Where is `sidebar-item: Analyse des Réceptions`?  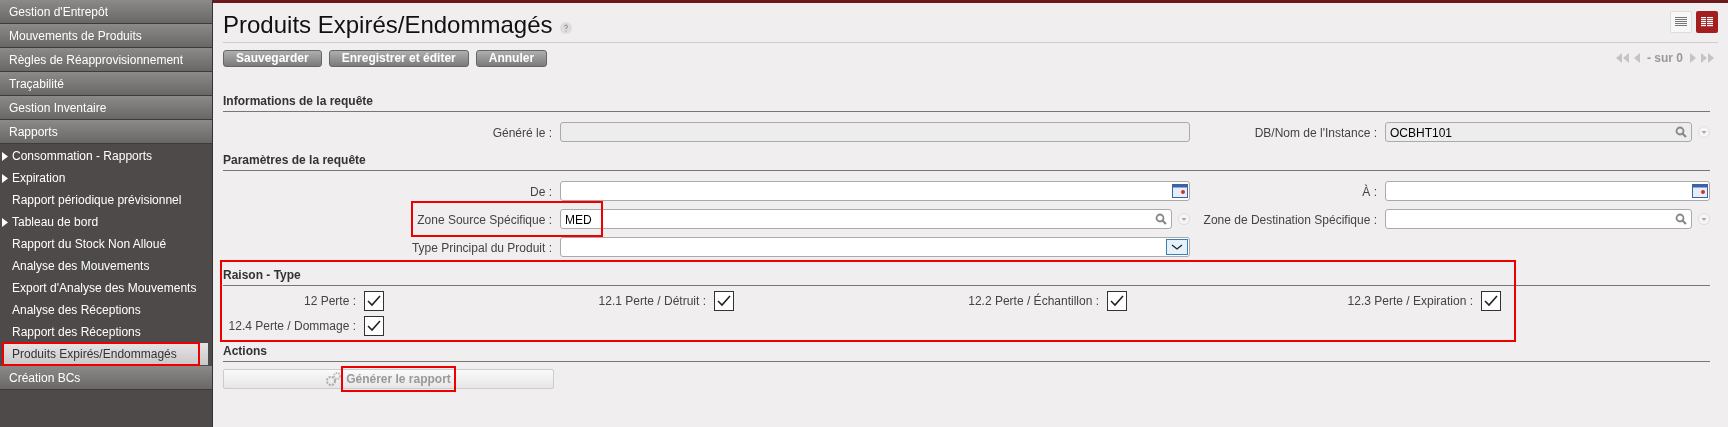
sidebar-item: Analyse des Réceptions is located at coordinates (106, 310).